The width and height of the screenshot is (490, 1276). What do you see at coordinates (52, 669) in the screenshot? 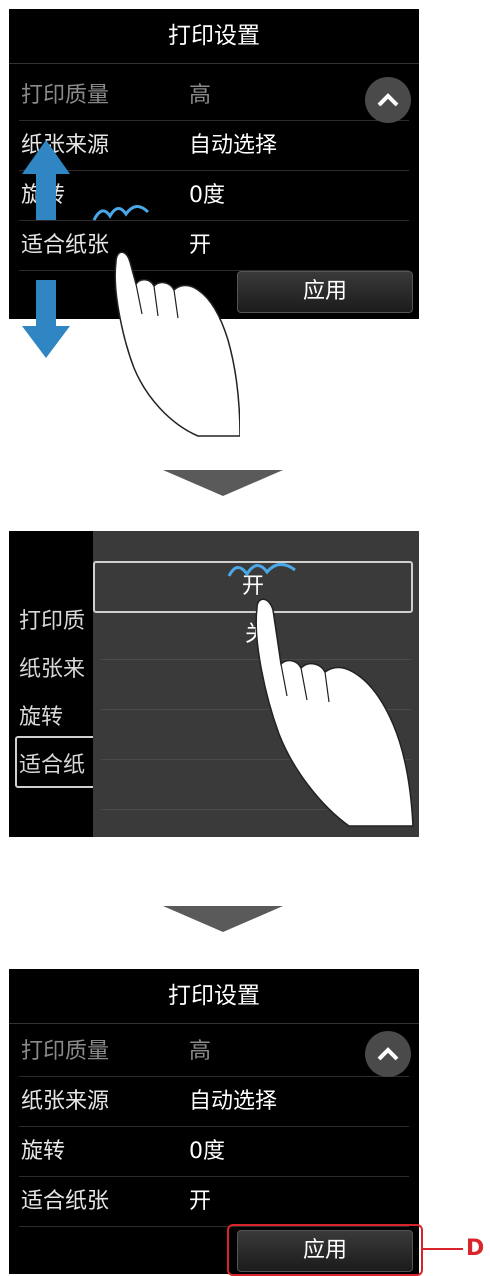
I see `setting-label: 纸张来` at bounding box center [52, 669].